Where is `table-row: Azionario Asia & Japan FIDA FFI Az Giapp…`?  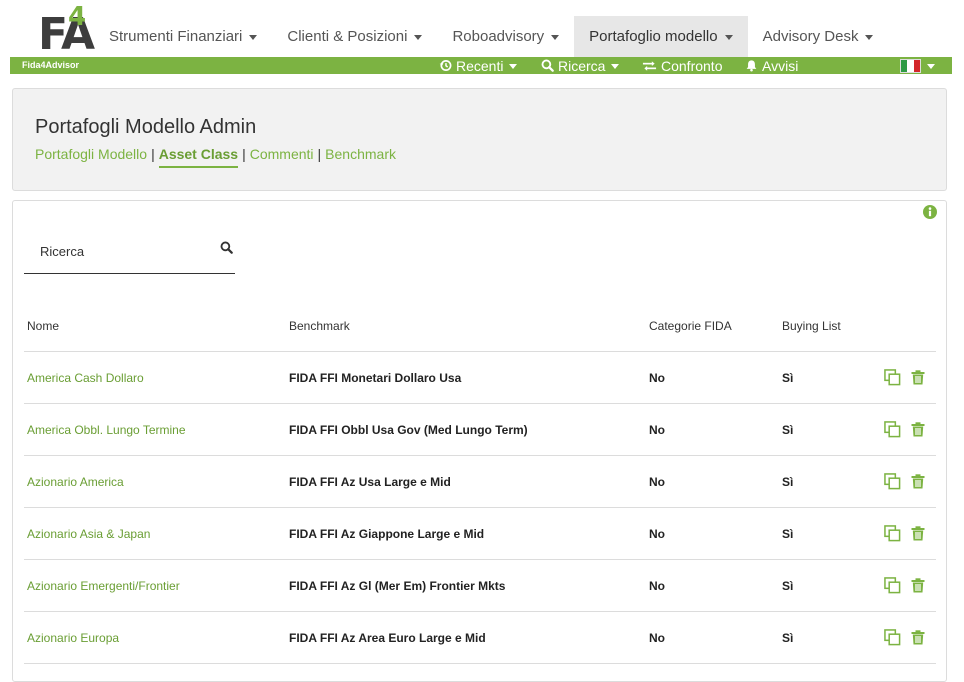 table-row: Azionario Asia & Japan FIDA FFI Az Giapp… is located at coordinates (480, 533).